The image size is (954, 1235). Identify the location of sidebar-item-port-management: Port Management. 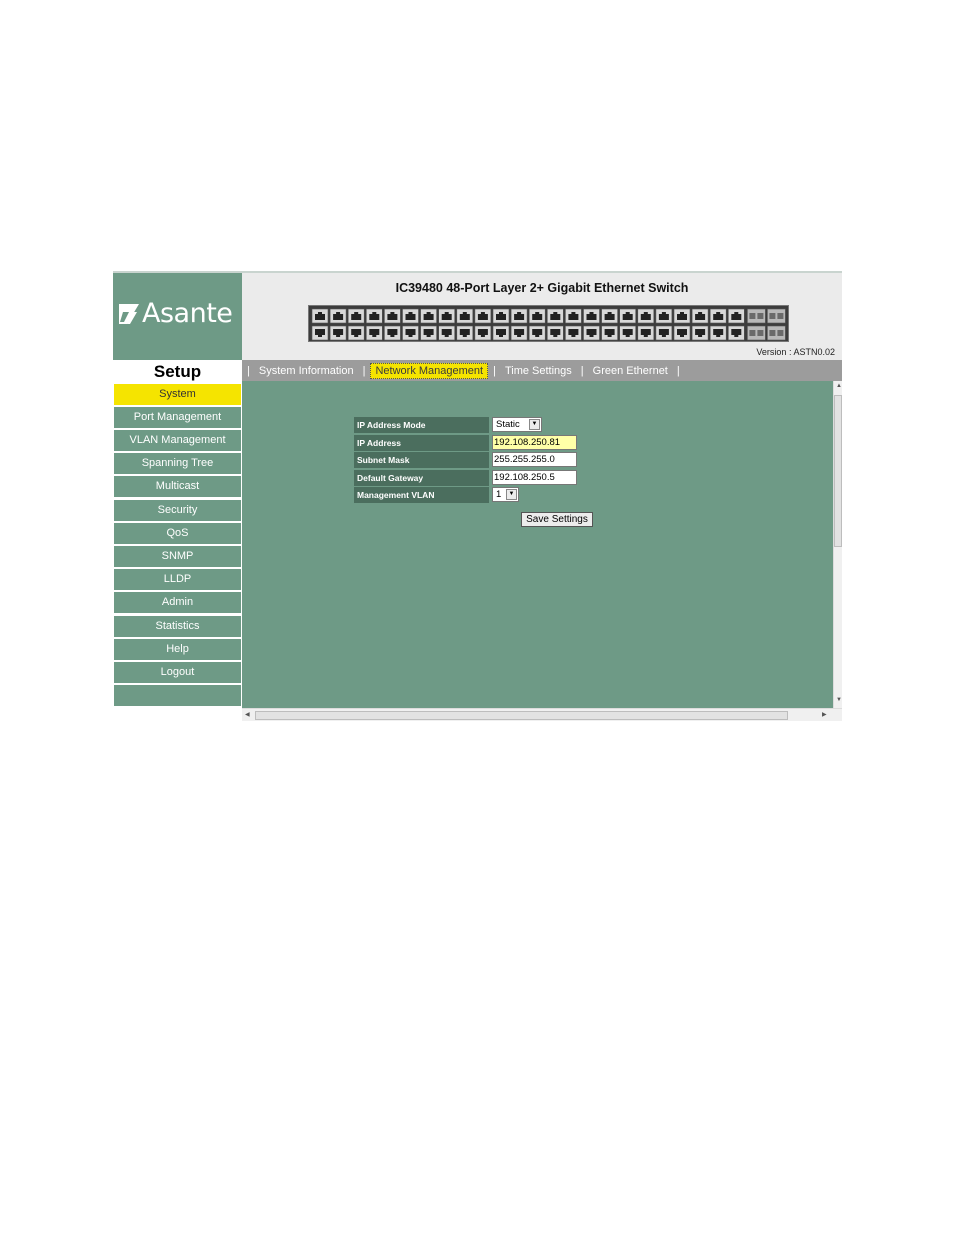
(177, 417).